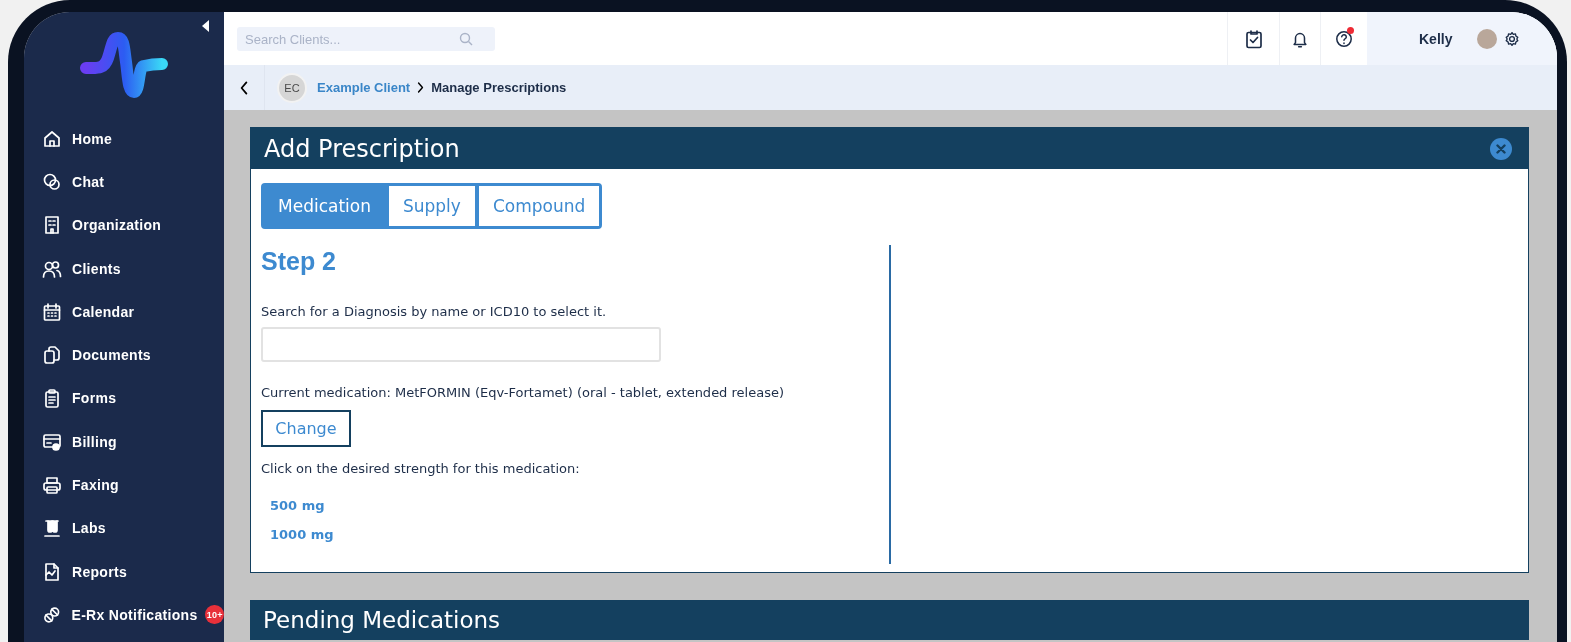 Image resolution: width=1571 pixels, height=642 pixels. Describe the element at coordinates (52, 311) in the screenshot. I see `calendar-icon` at that location.